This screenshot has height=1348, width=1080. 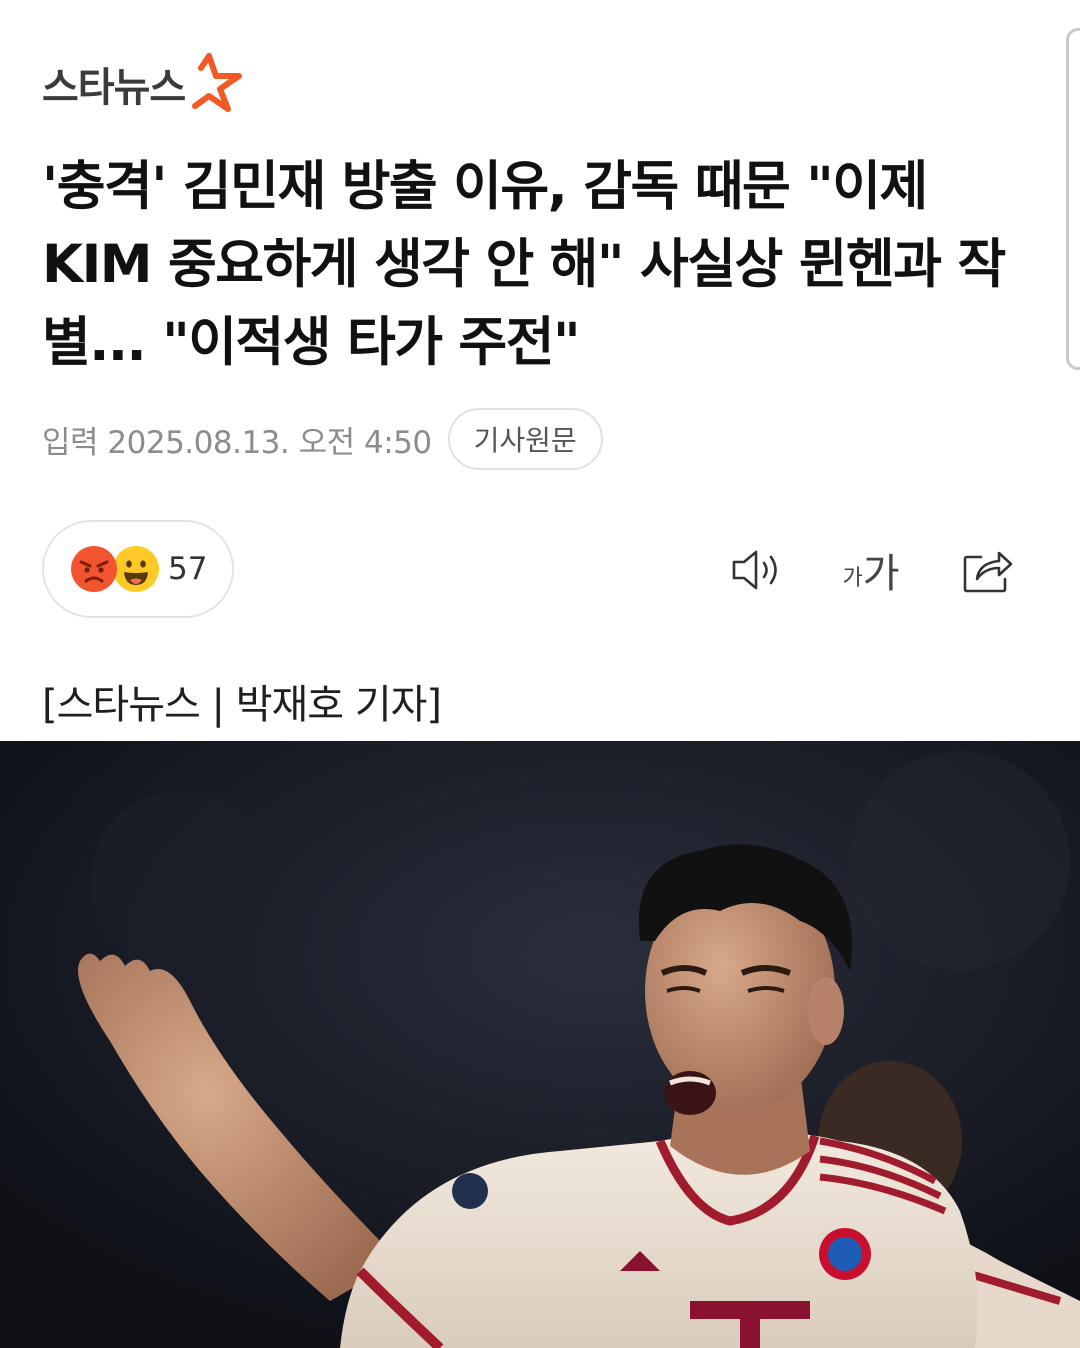 I want to click on article-byline: [스타뉴스 | 박재호 기자], so click(x=242, y=705).